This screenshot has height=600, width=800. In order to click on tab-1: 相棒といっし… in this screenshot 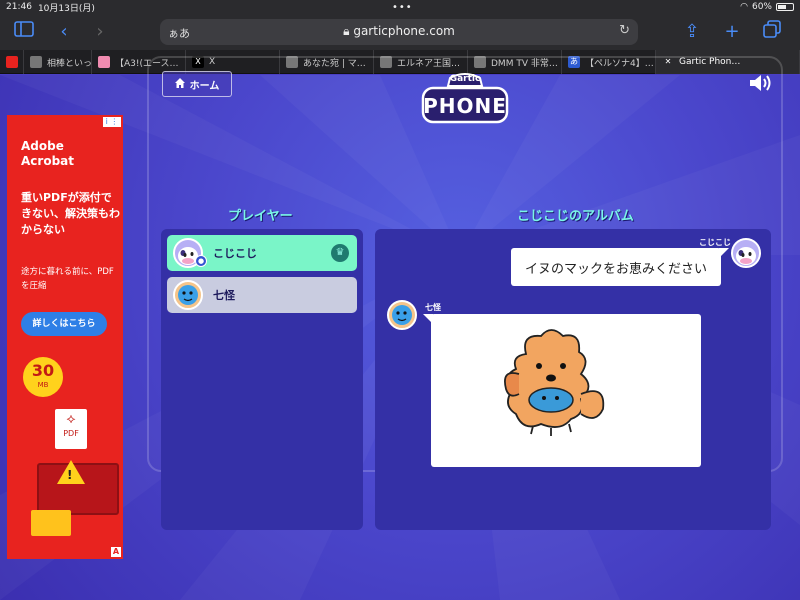, I will do `click(58, 62)`.